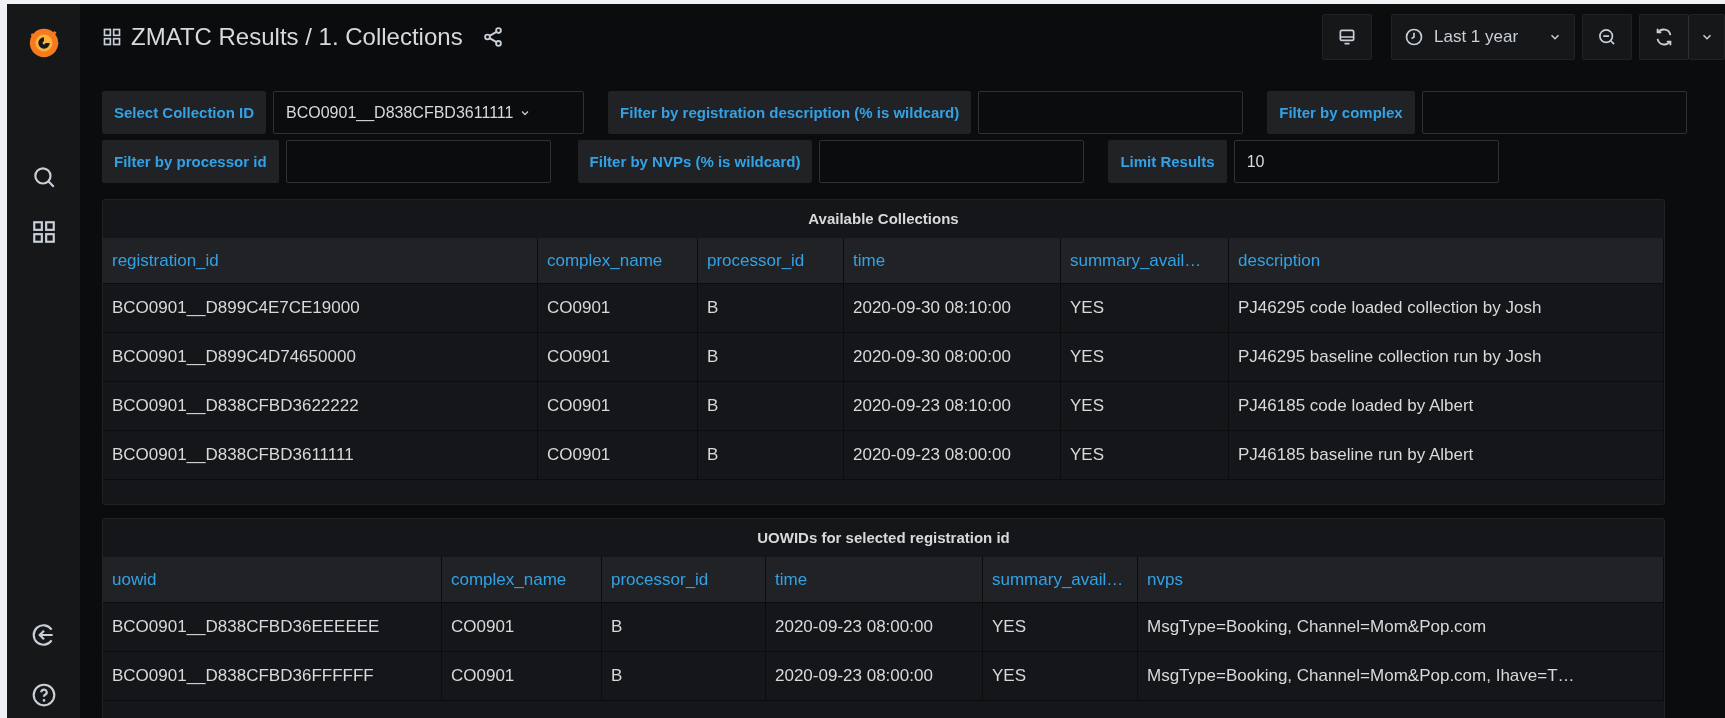 The width and height of the screenshot is (1725, 718). Describe the element at coordinates (1446, 406) in the screenshot. I see `table-cell: PJ46185 code loaded by Albert` at that location.